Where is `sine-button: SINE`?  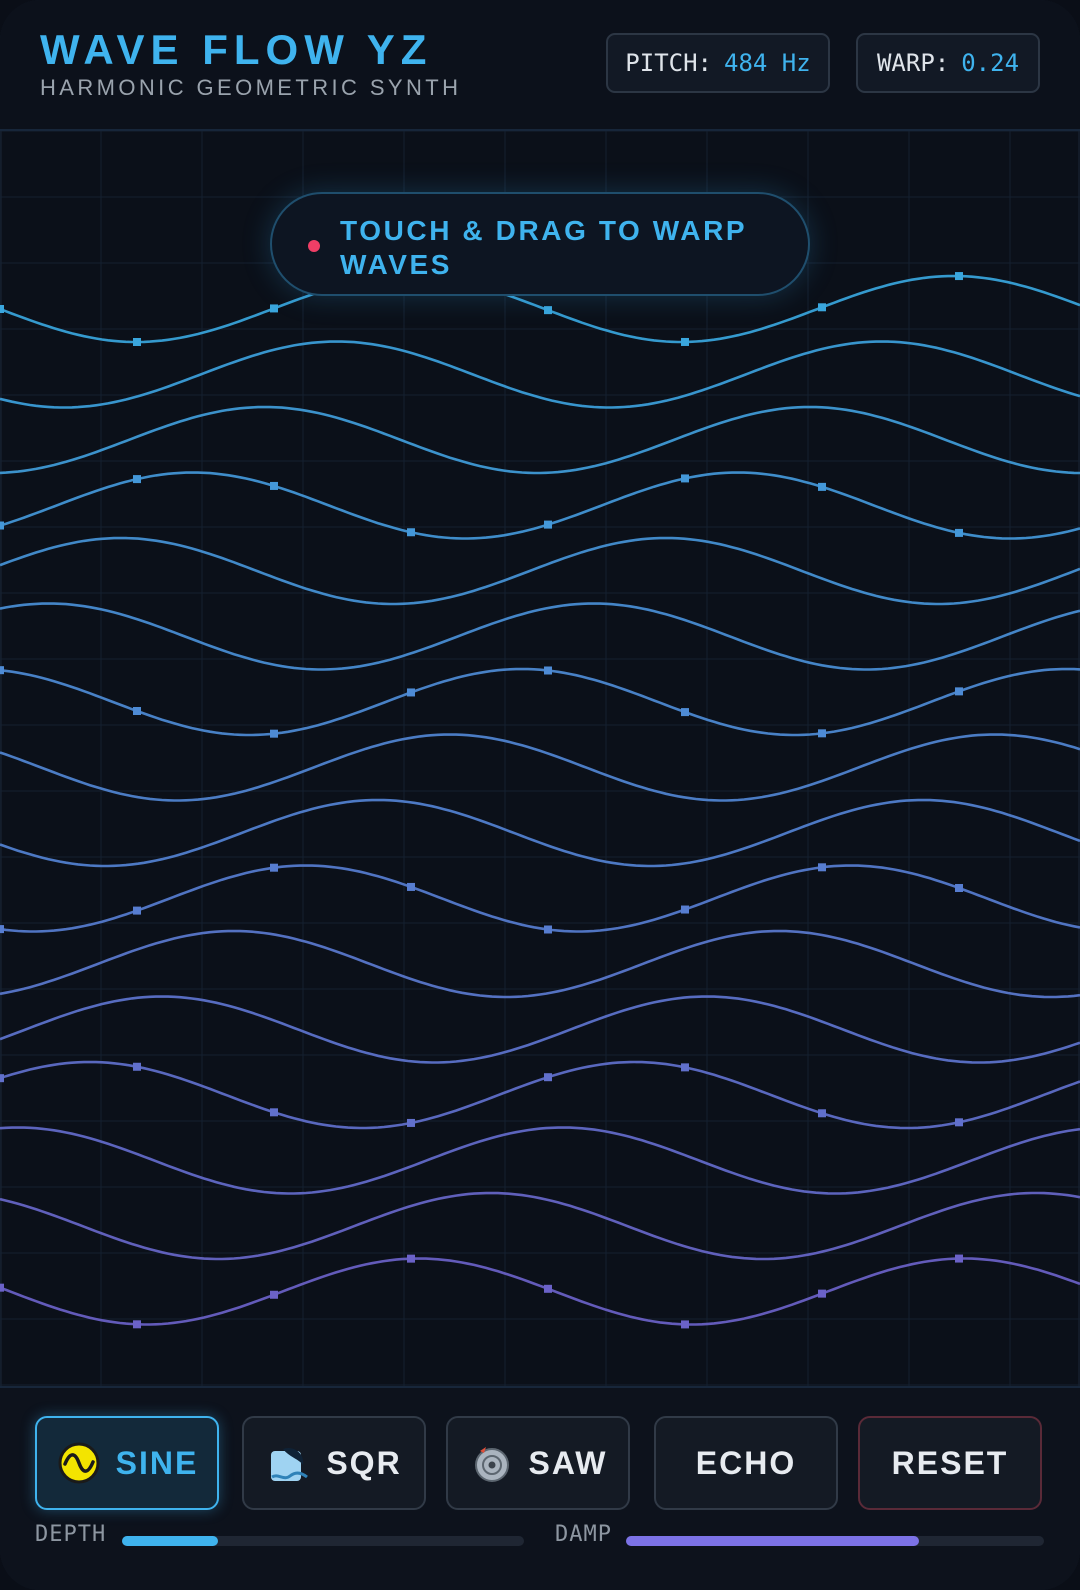 sine-button: SINE is located at coordinates (127, 1463).